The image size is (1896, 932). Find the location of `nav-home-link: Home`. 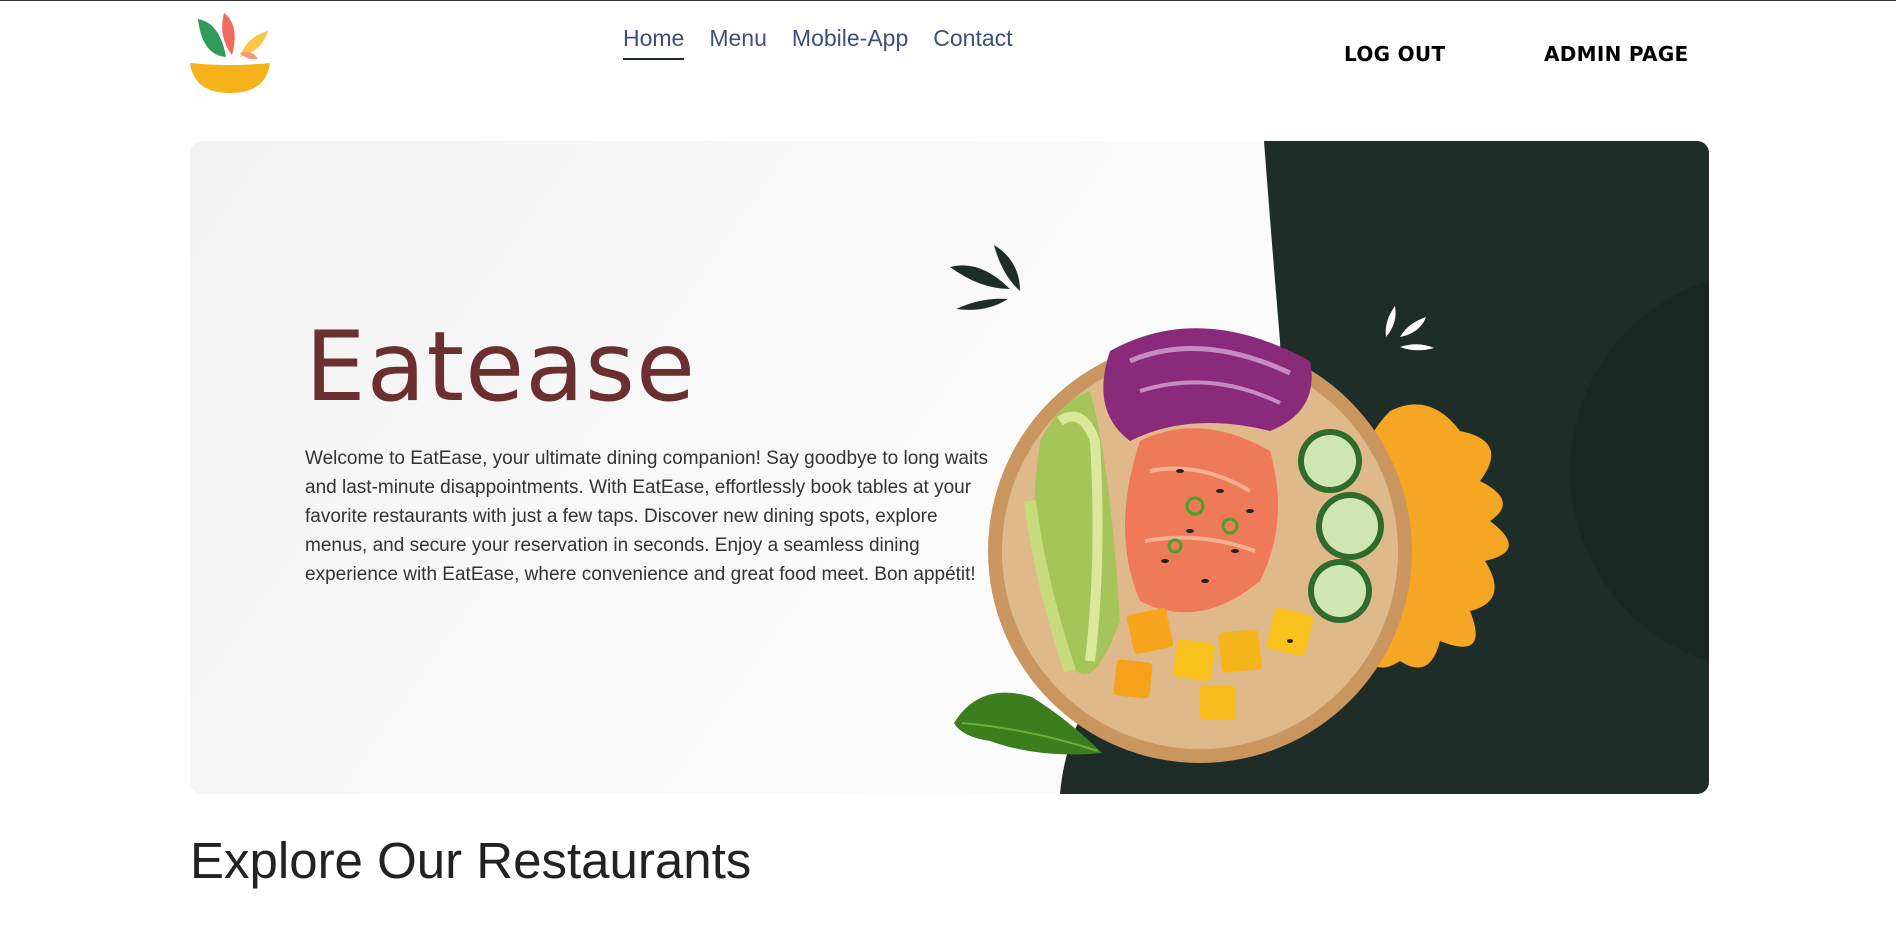

nav-home-link: Home is located at coordinates (654, 42).